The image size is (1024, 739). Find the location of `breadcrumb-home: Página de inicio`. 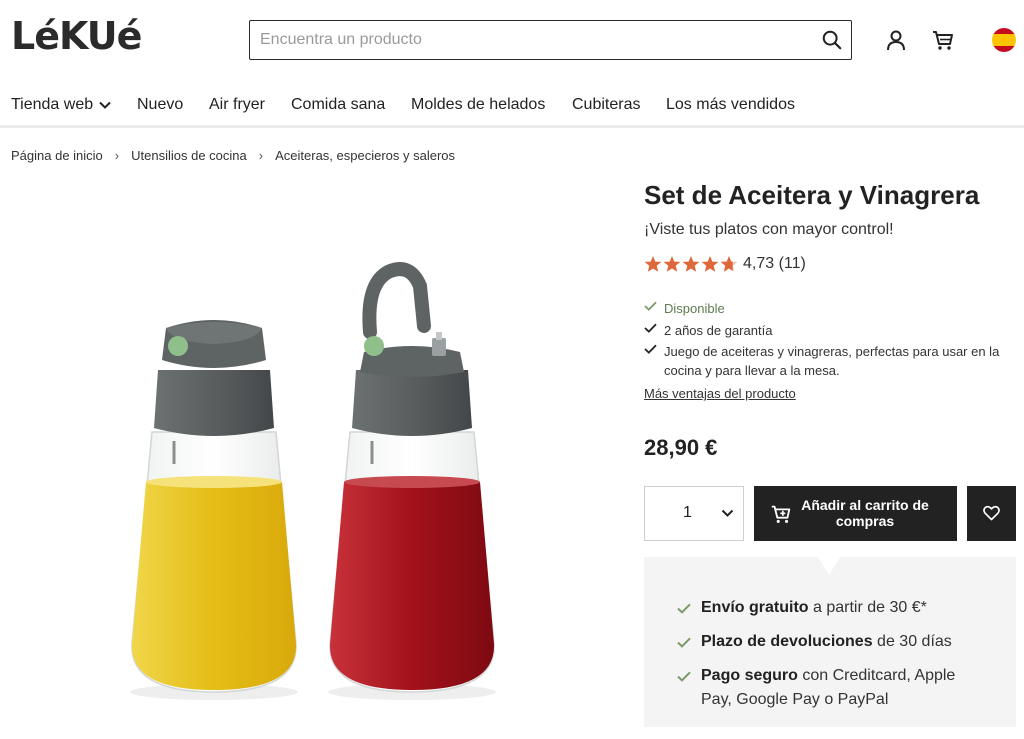

breadcrumb-home: Página de inicio is located at coordinates (57, 155).